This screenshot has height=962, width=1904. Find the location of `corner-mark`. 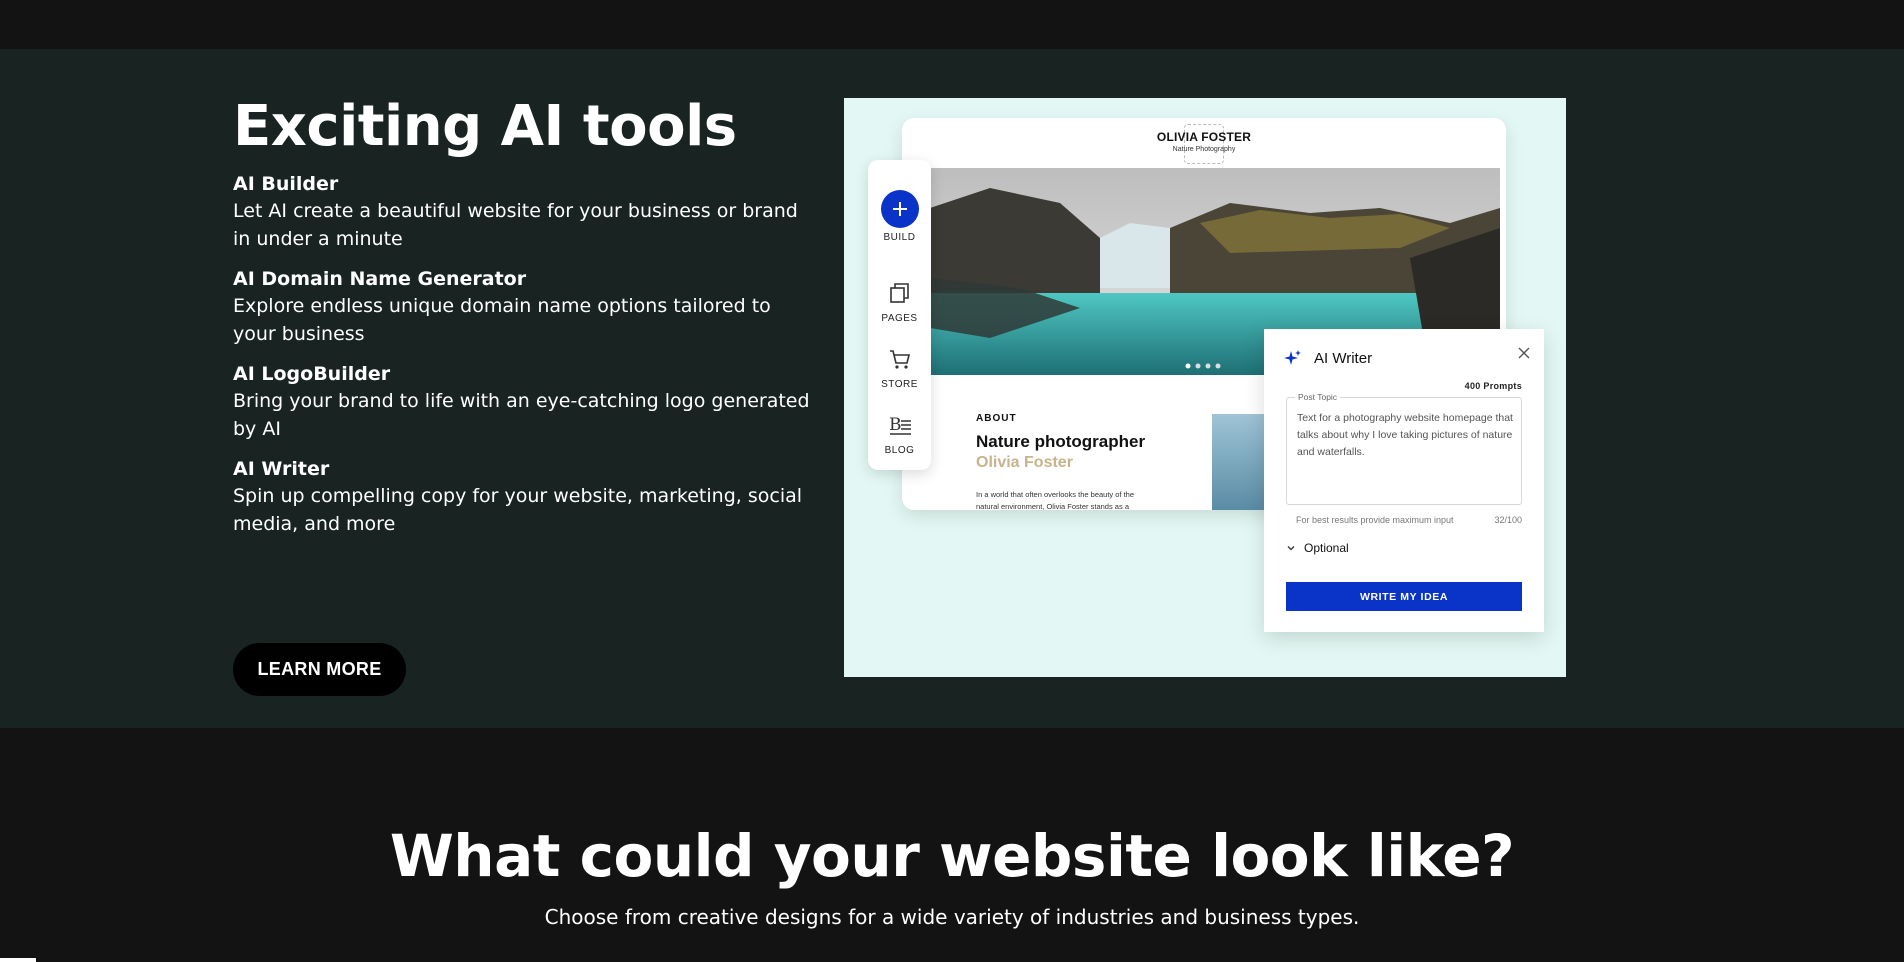

corner-mark is located at coordinates (18, 960).